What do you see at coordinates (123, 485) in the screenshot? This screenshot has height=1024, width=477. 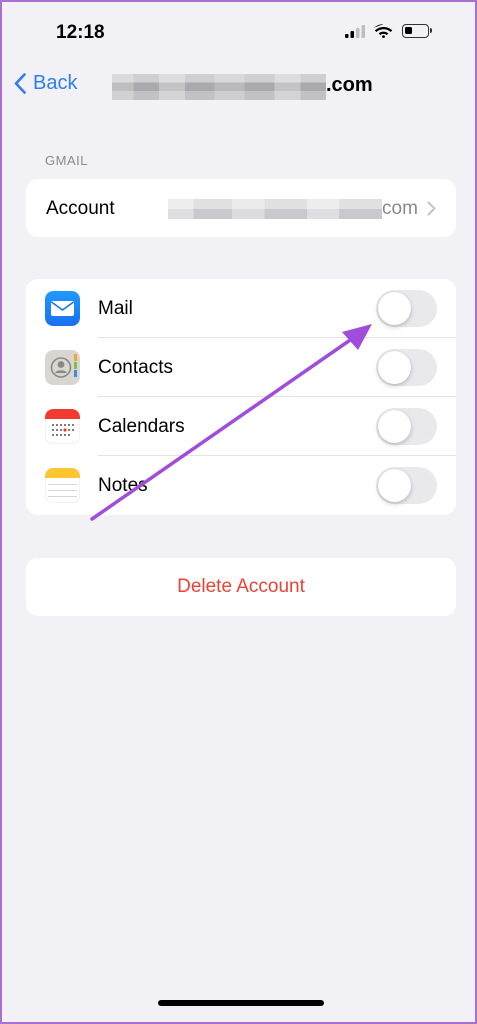 I see `service-label: Notes` at bounding box center [123, 485].